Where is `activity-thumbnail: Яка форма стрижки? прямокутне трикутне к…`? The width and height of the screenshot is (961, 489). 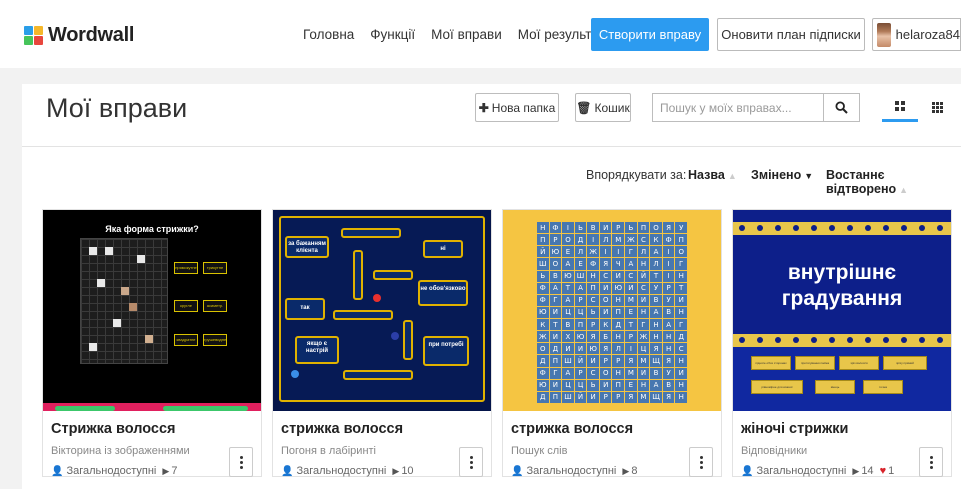
activity-thumbnail: Яка форма стрижки? прямокутне трикутне к… is located at coordinates (152, 310).